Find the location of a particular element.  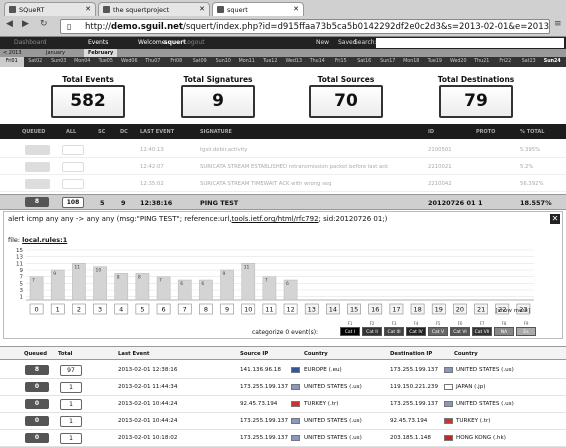

stat-label: Total Sources is located at coordinates (346, 79).